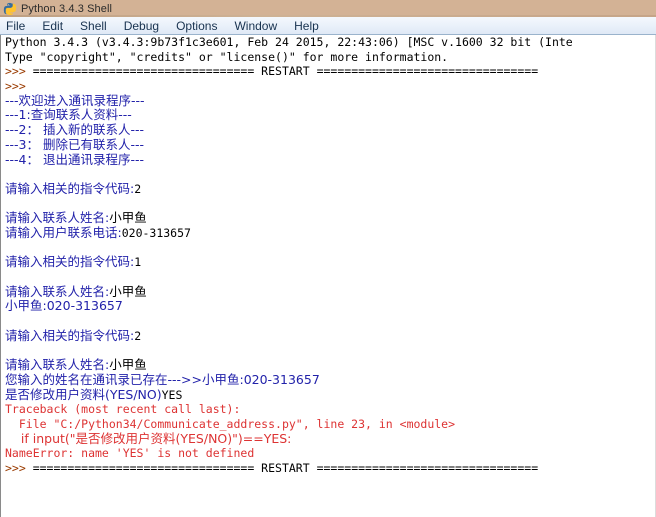 The image size is (656, 517). I want to click on line-output: >>>, so click(19, 86).